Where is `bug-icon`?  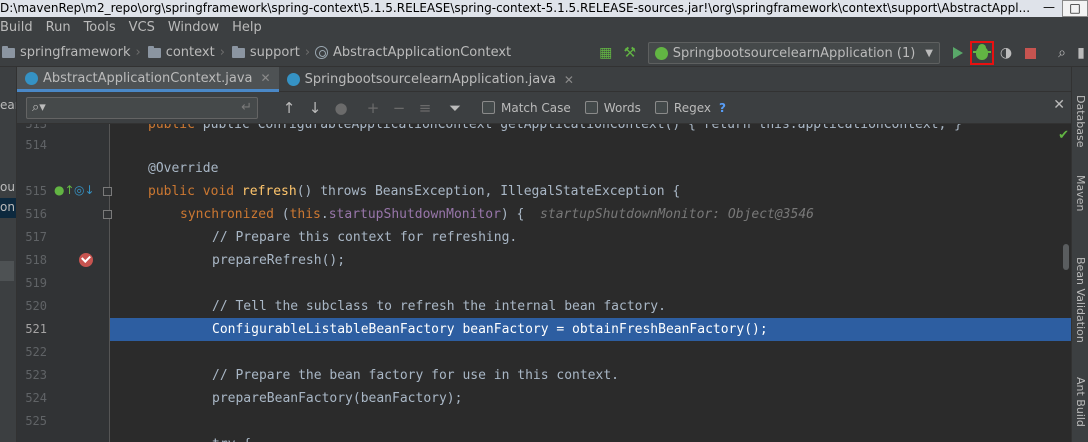
bug-icon is located at coordinates (982, 51).